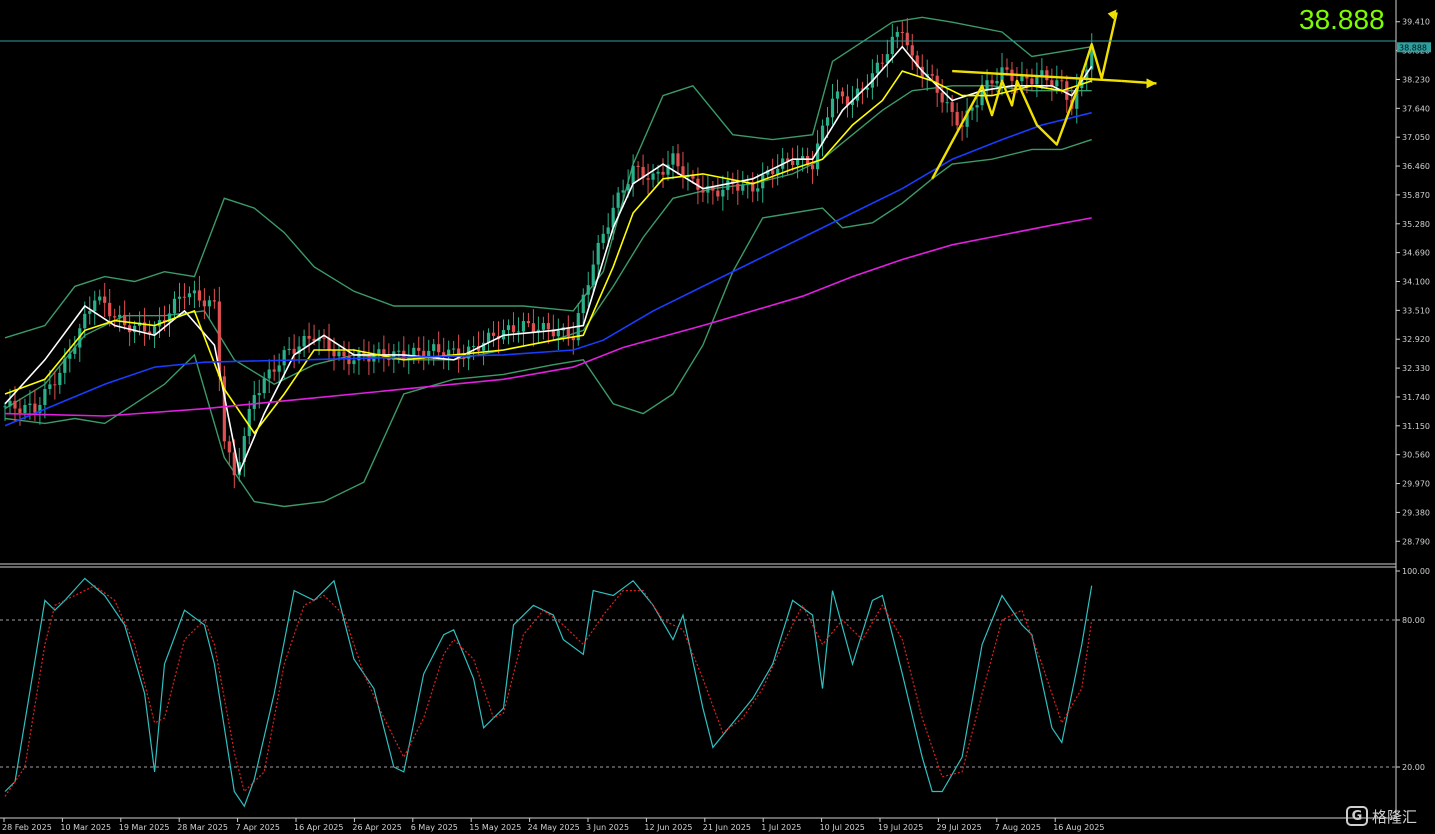 The image size is (1435, 834). What do you see at coordinates (1416, 253) in the screenshot?
I see `price-tick-label: 34.690` at bounding box center [1416, 253].